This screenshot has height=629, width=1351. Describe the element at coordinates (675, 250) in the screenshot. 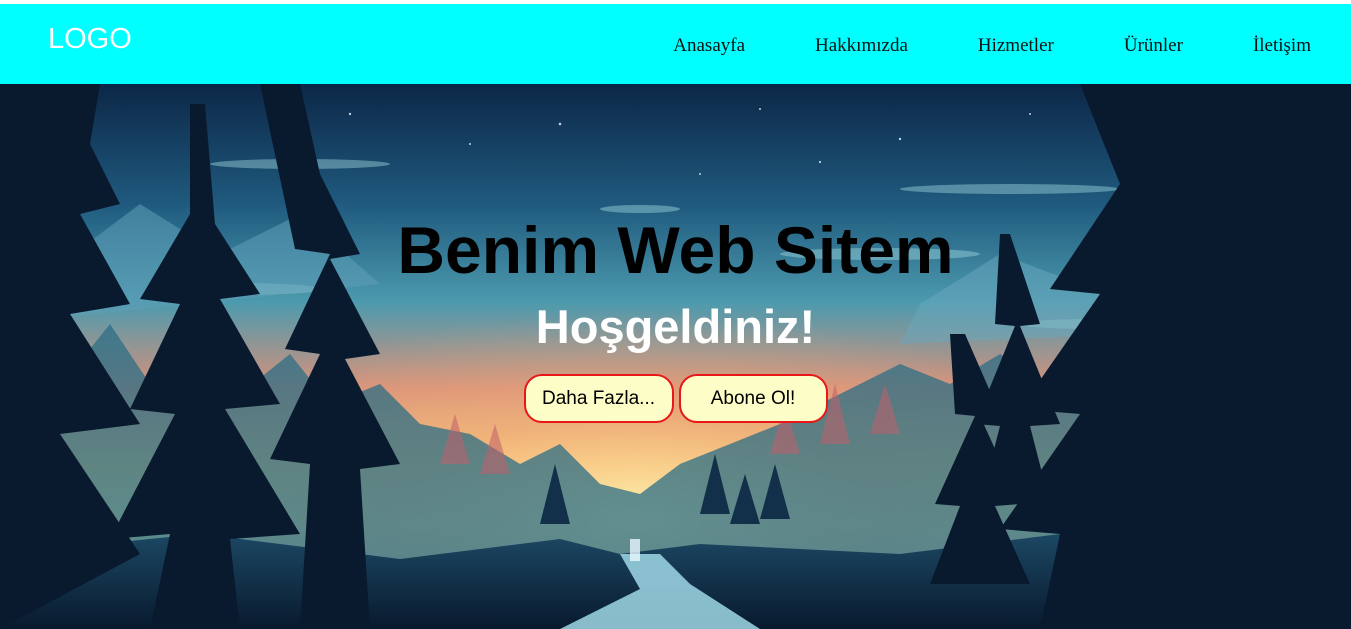

I see `hero-title: Benim Web Sitem` at that location.